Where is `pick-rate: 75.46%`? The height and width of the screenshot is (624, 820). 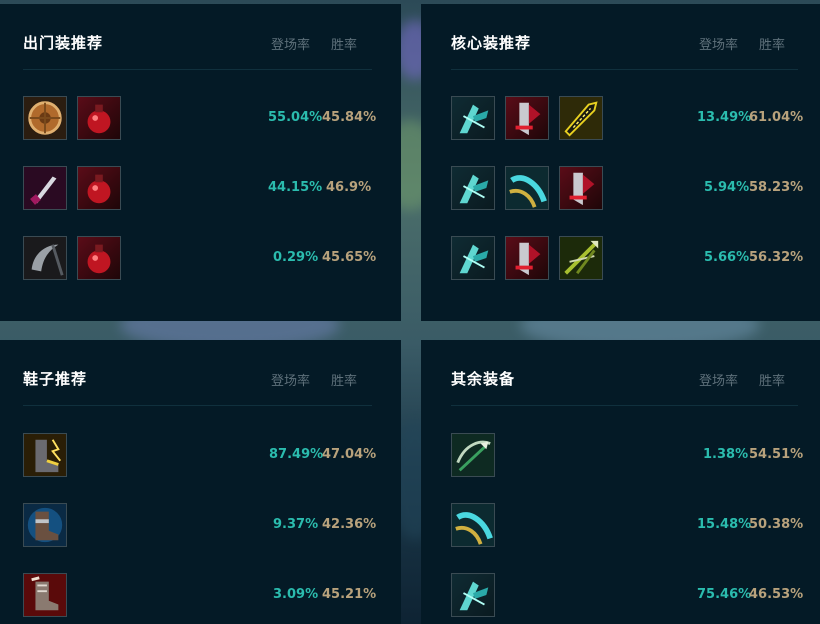 pick-rate: 75.46% is located at coordinates (724, 594).